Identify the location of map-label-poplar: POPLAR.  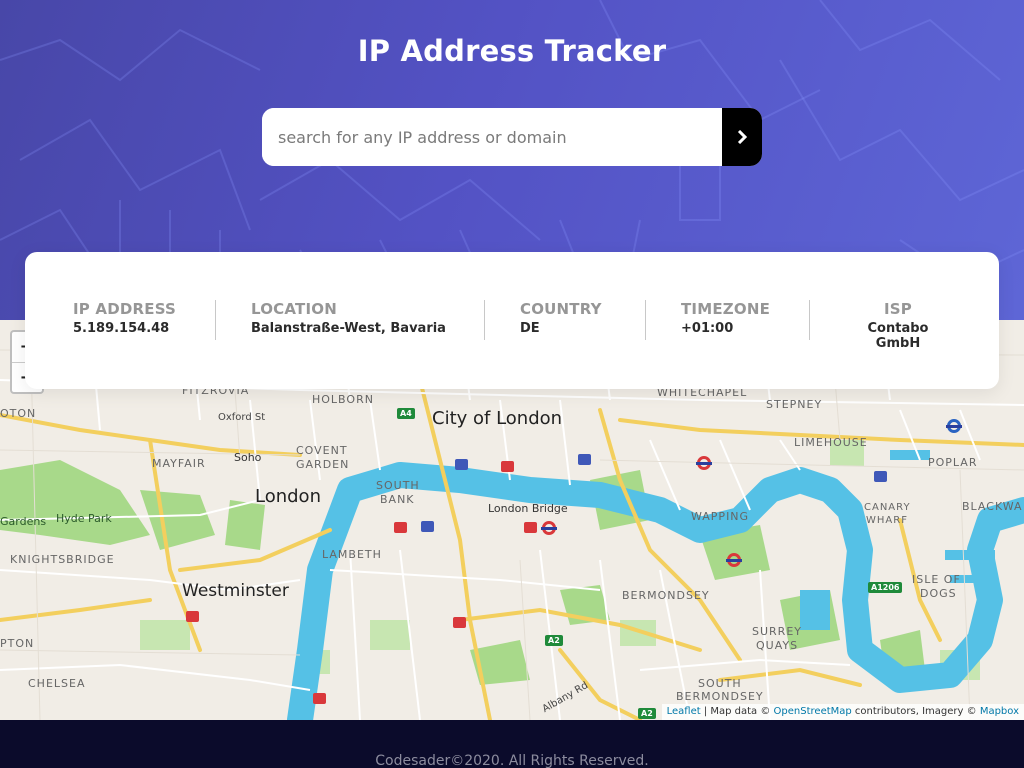
(953, 462).